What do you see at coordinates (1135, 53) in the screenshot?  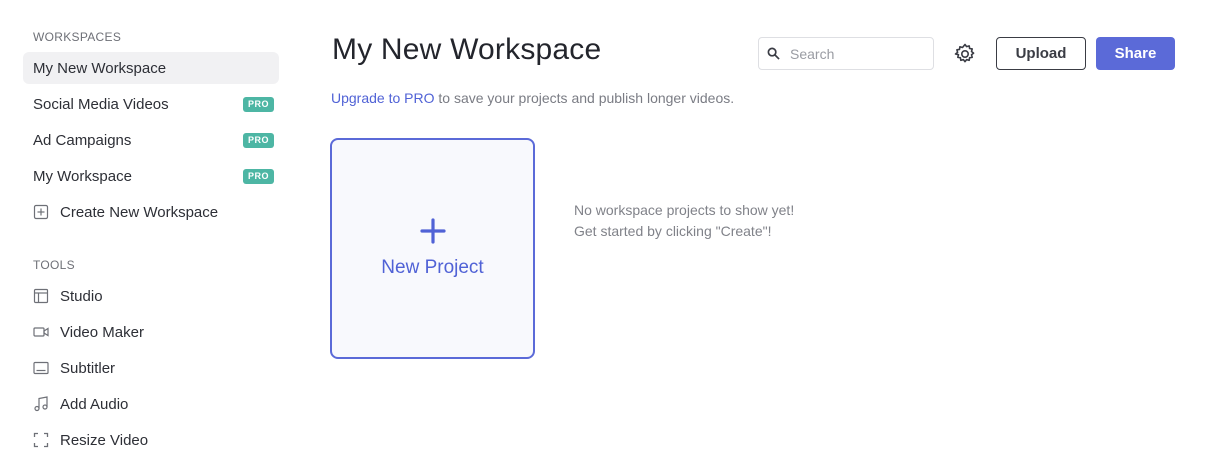 I see `share-button: Share` at bounding box center [1135, 53].